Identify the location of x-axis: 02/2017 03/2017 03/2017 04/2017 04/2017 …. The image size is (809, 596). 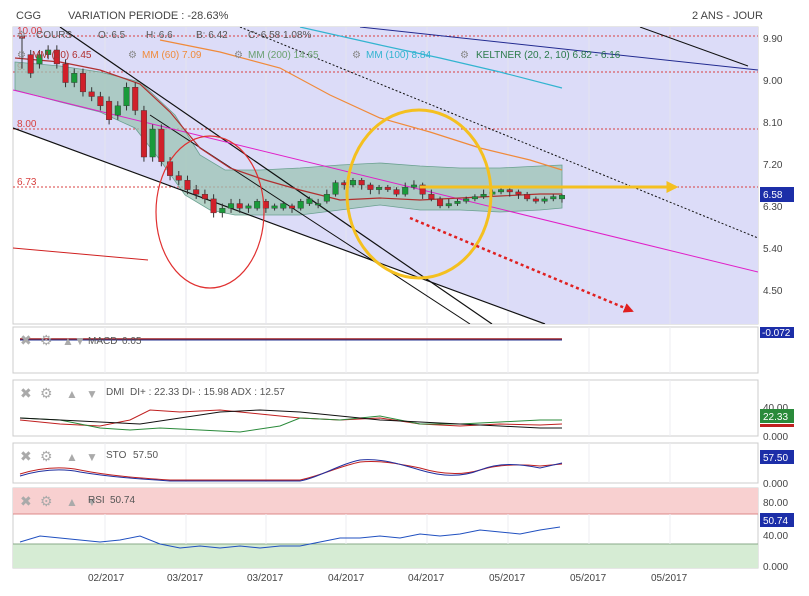
(388, 578).